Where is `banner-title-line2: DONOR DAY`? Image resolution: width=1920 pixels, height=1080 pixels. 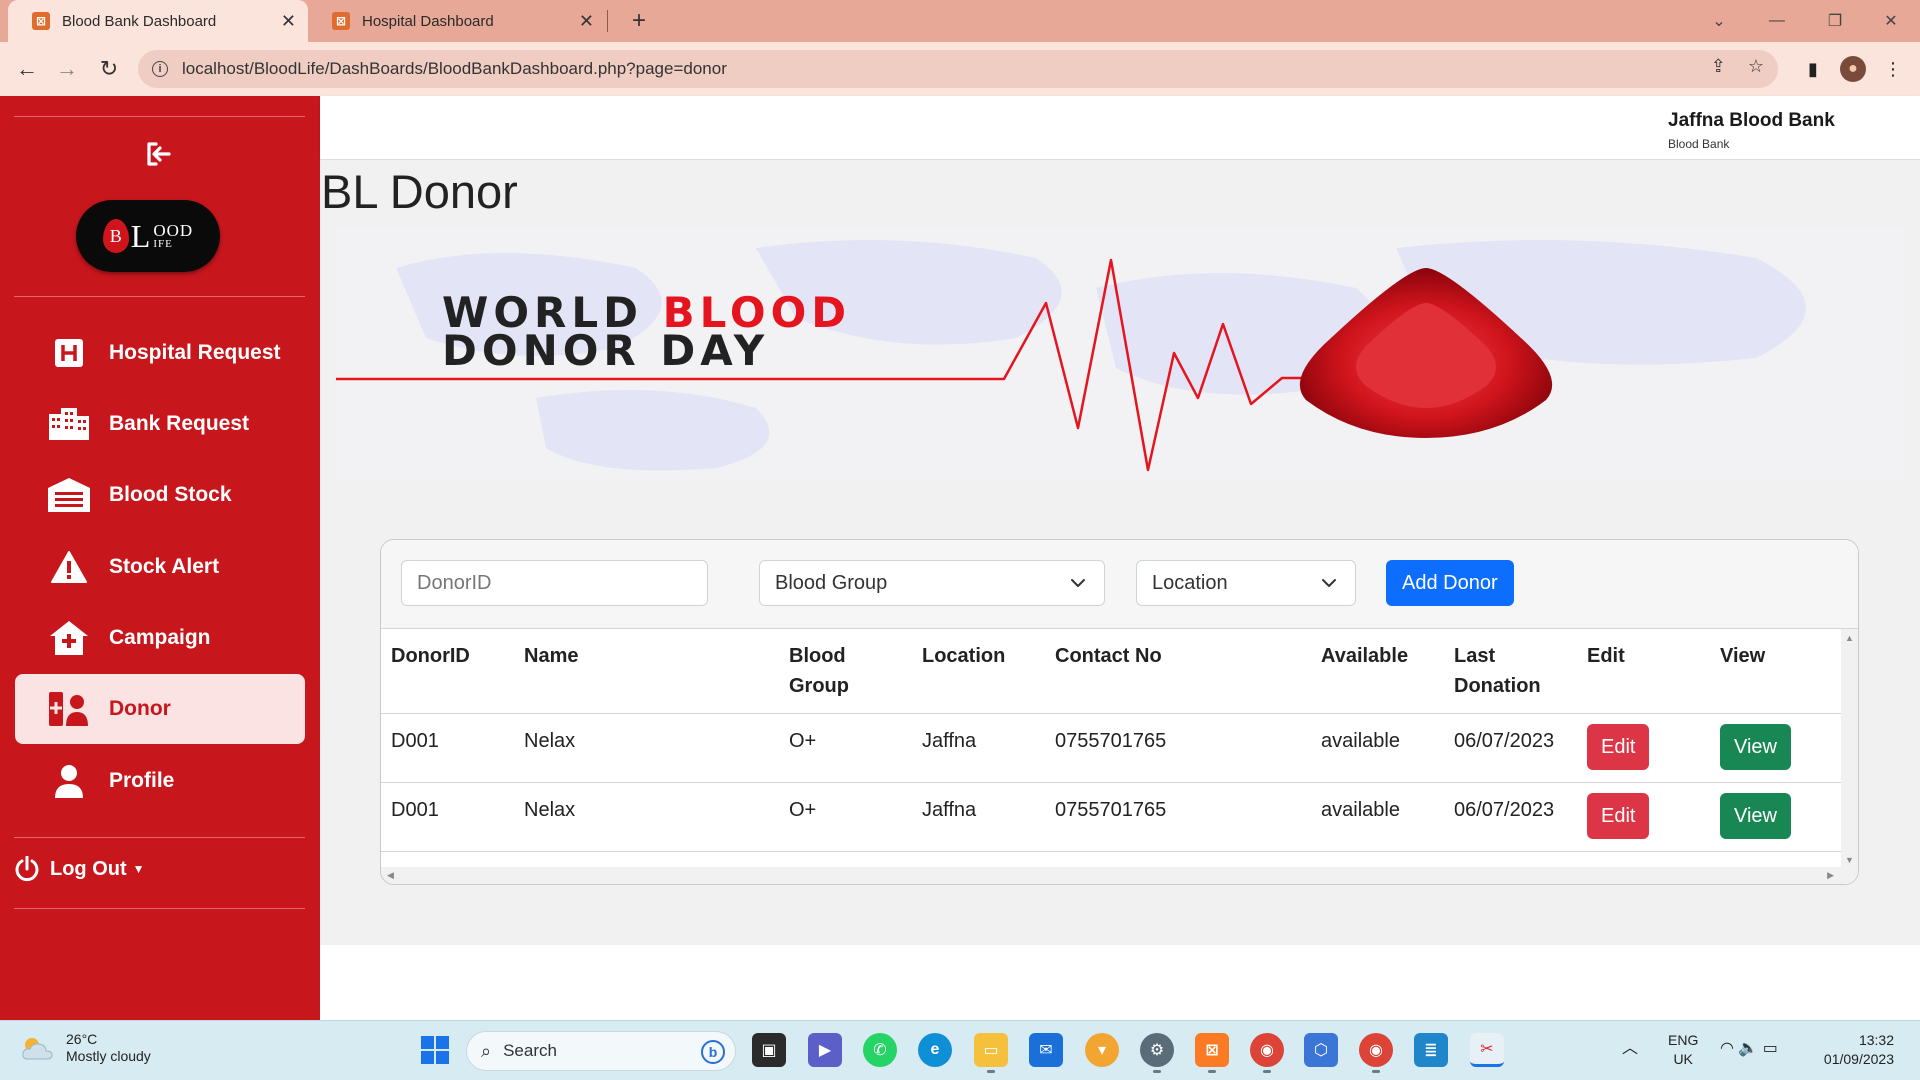 banner-title-line2: DONOR DAY is located at coordinates (606, 350).